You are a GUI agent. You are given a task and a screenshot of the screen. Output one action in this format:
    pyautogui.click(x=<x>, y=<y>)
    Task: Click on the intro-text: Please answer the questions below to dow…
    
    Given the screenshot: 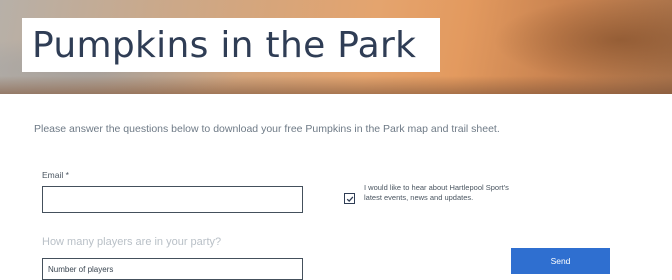 What is the action you would take?
    pyautogui.click(x=267, y=129)
    